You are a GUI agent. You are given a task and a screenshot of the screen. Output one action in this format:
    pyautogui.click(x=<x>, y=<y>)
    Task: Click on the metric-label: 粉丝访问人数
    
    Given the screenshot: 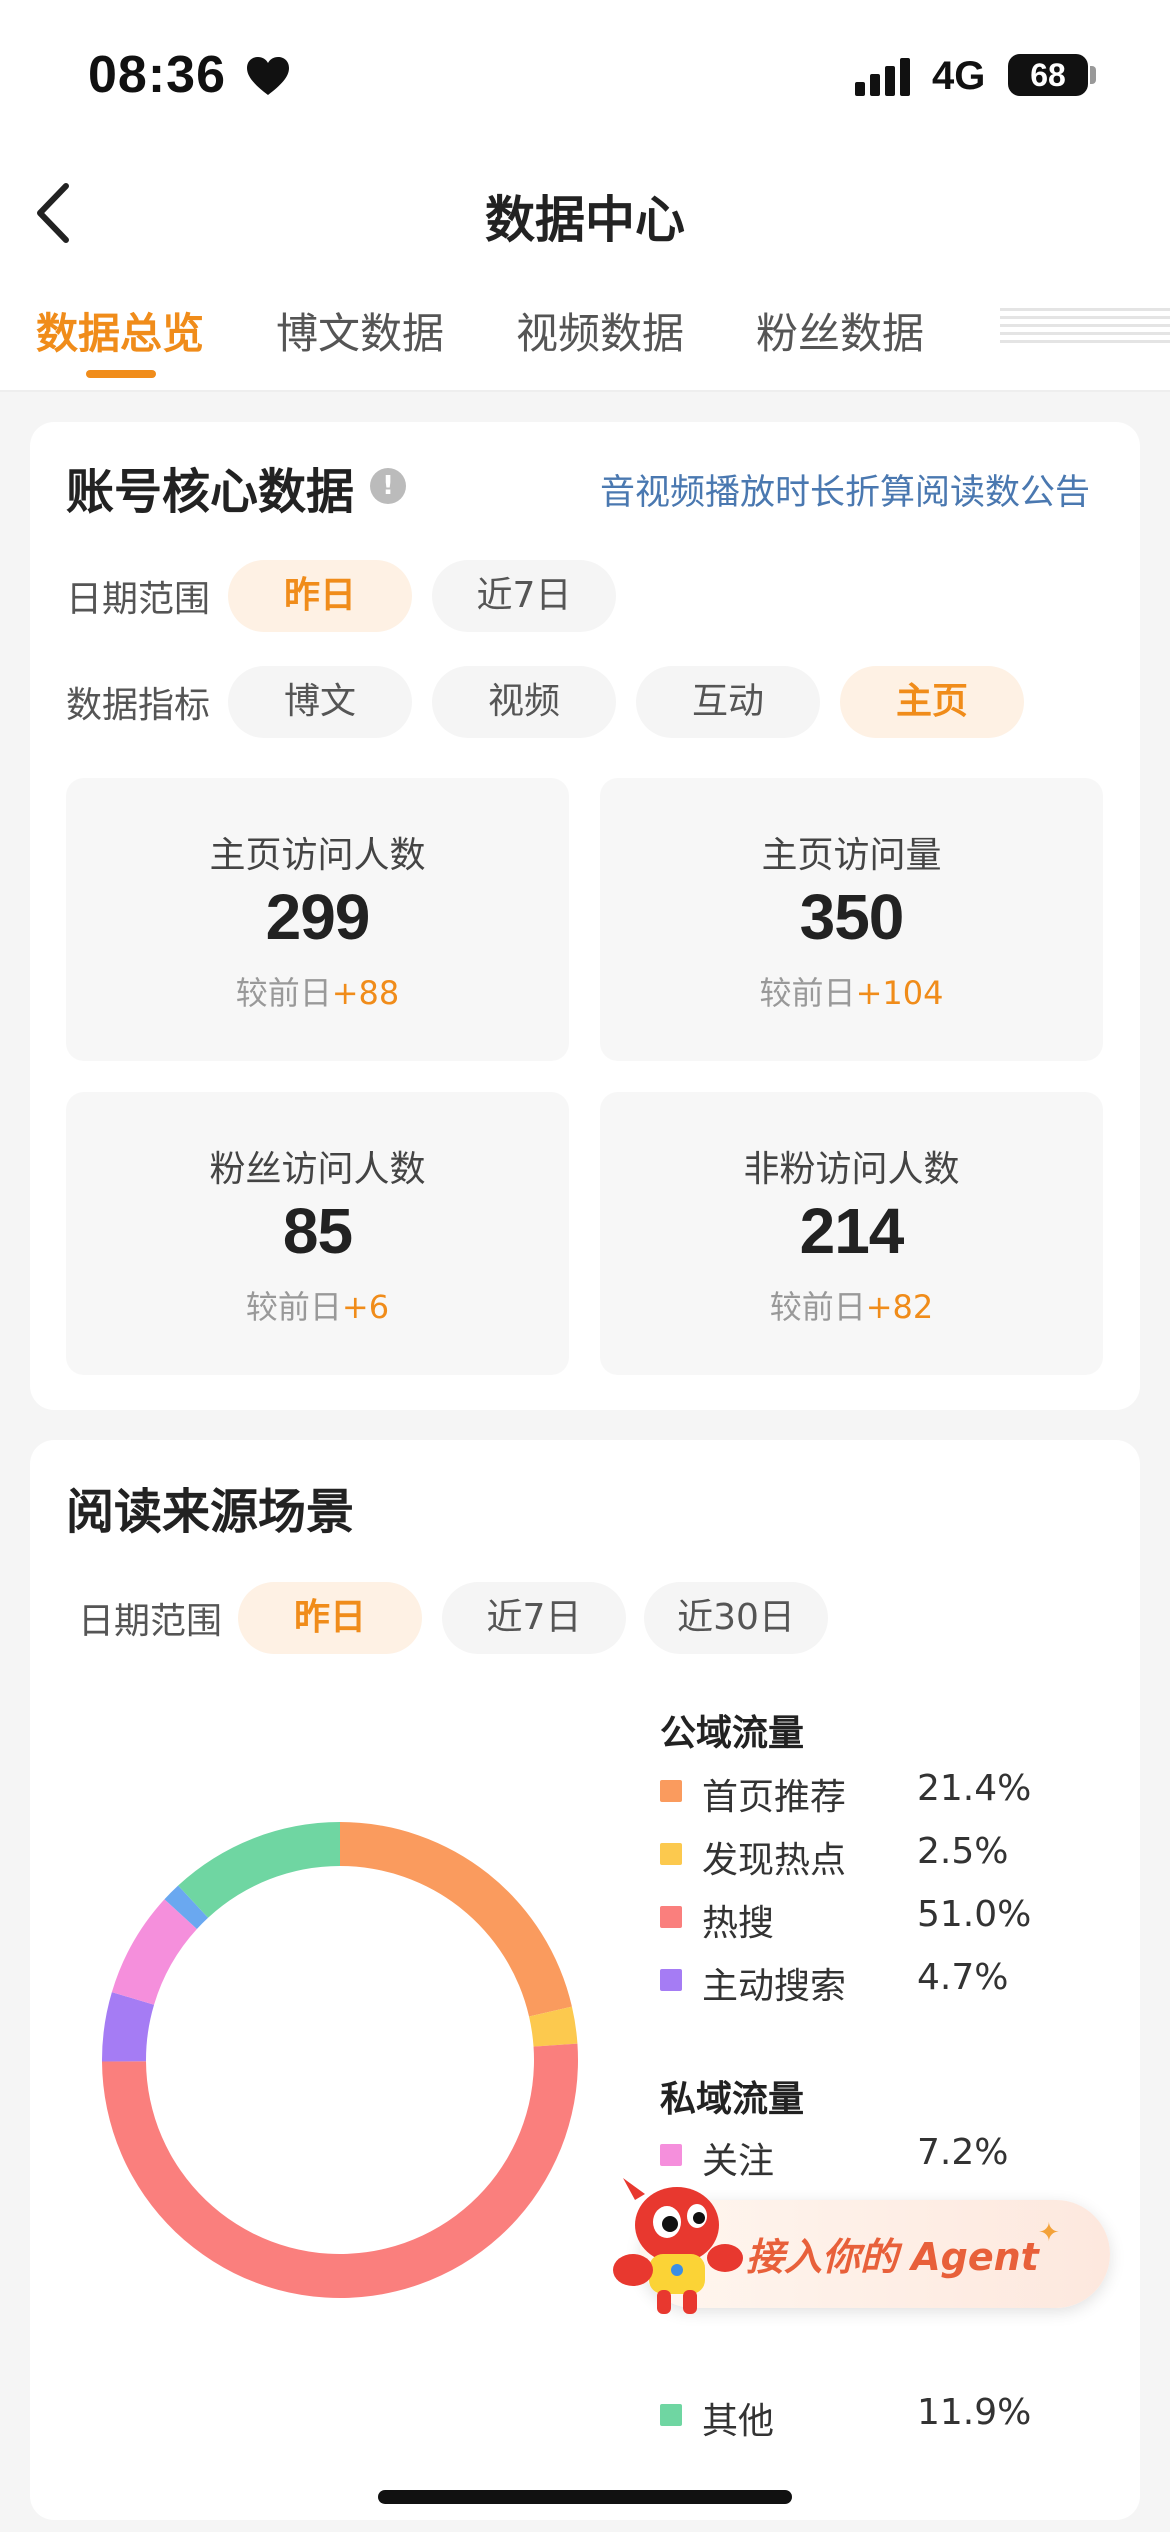 What is the action you would take?
    pyautogui.click(x=317, y=1169)
    